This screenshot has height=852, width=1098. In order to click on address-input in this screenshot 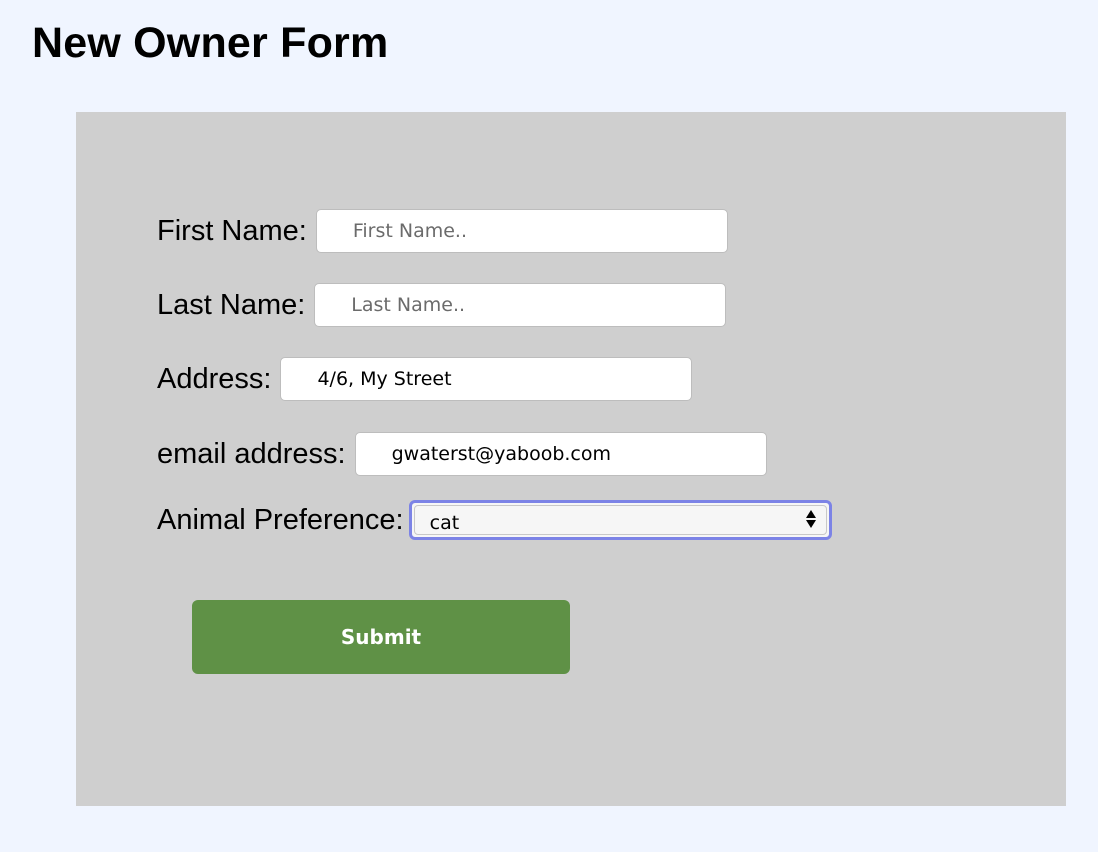, I will do `click(486, 379)`.